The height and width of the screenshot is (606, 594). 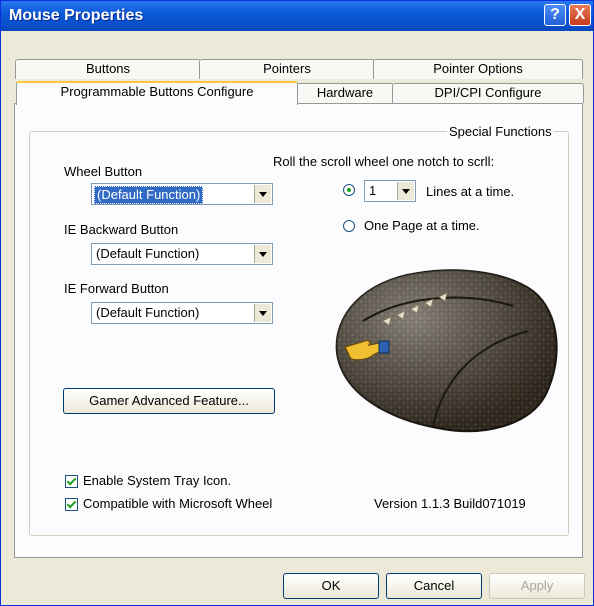 What do you see at coordinates (287, 69) in the screenshot?
I see `tab-pointers: Pointers` at bounding box center [287, 69].